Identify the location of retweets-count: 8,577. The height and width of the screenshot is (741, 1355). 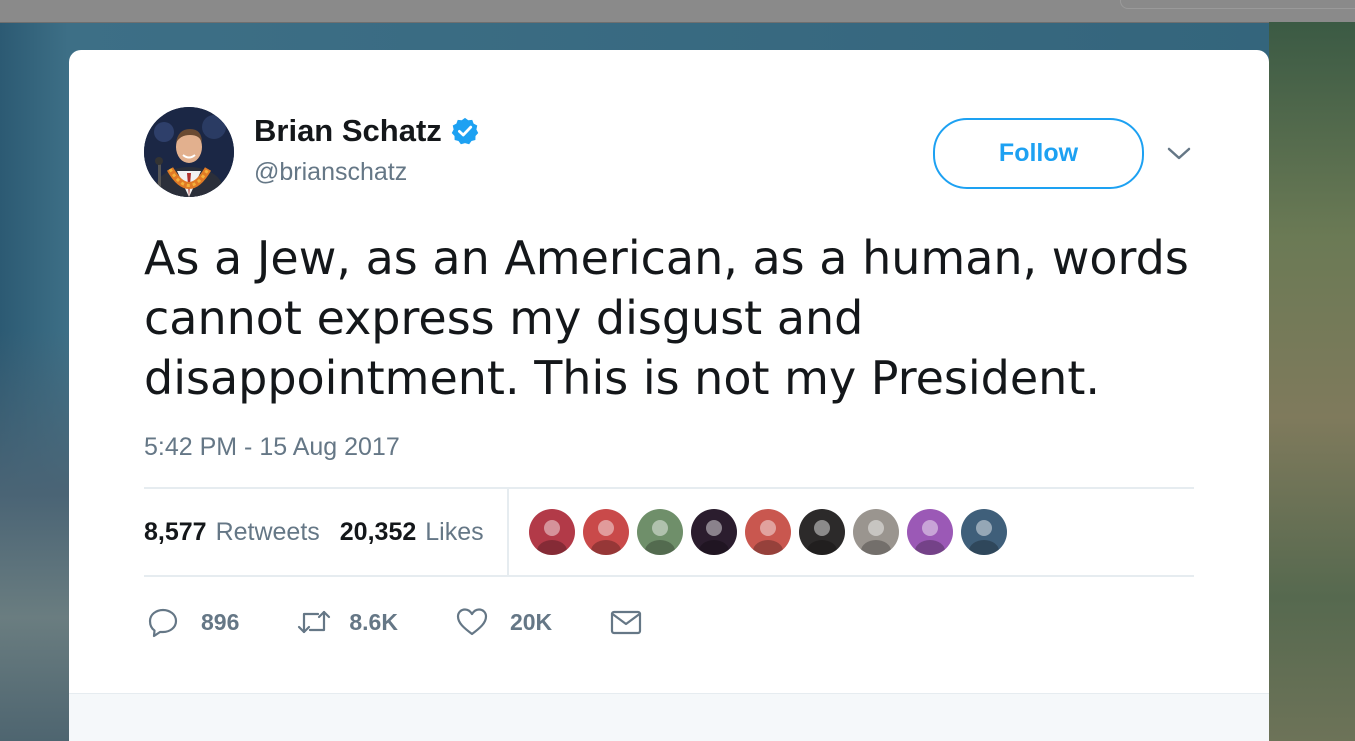
(175, 532).